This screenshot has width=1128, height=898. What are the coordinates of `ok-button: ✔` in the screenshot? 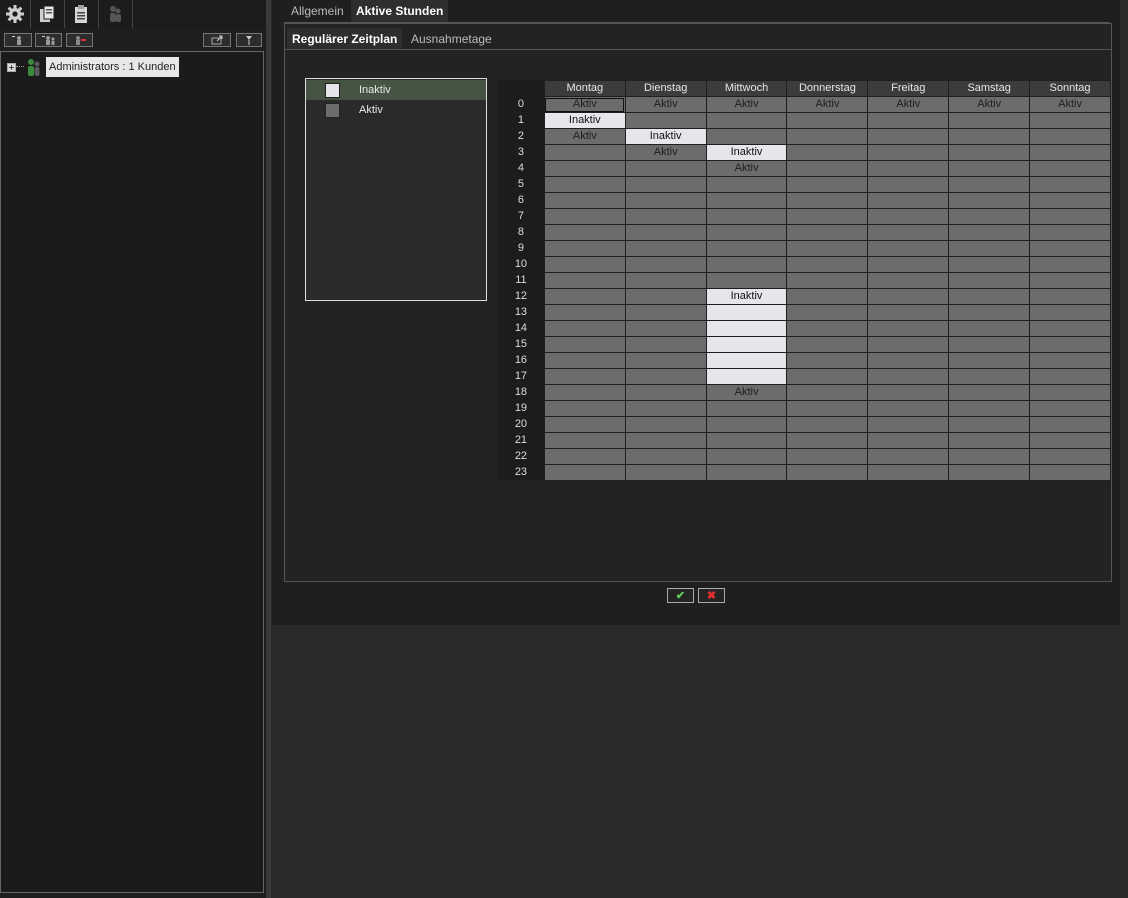 It's located at (680, 595).